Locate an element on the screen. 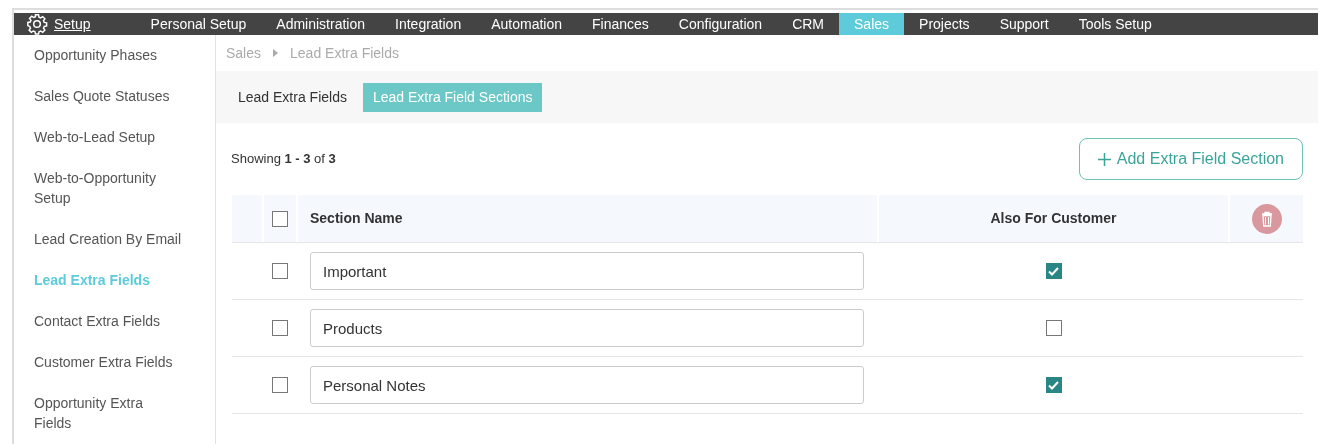  nav-item: Personal Setup is located at coordinates (198, 24).